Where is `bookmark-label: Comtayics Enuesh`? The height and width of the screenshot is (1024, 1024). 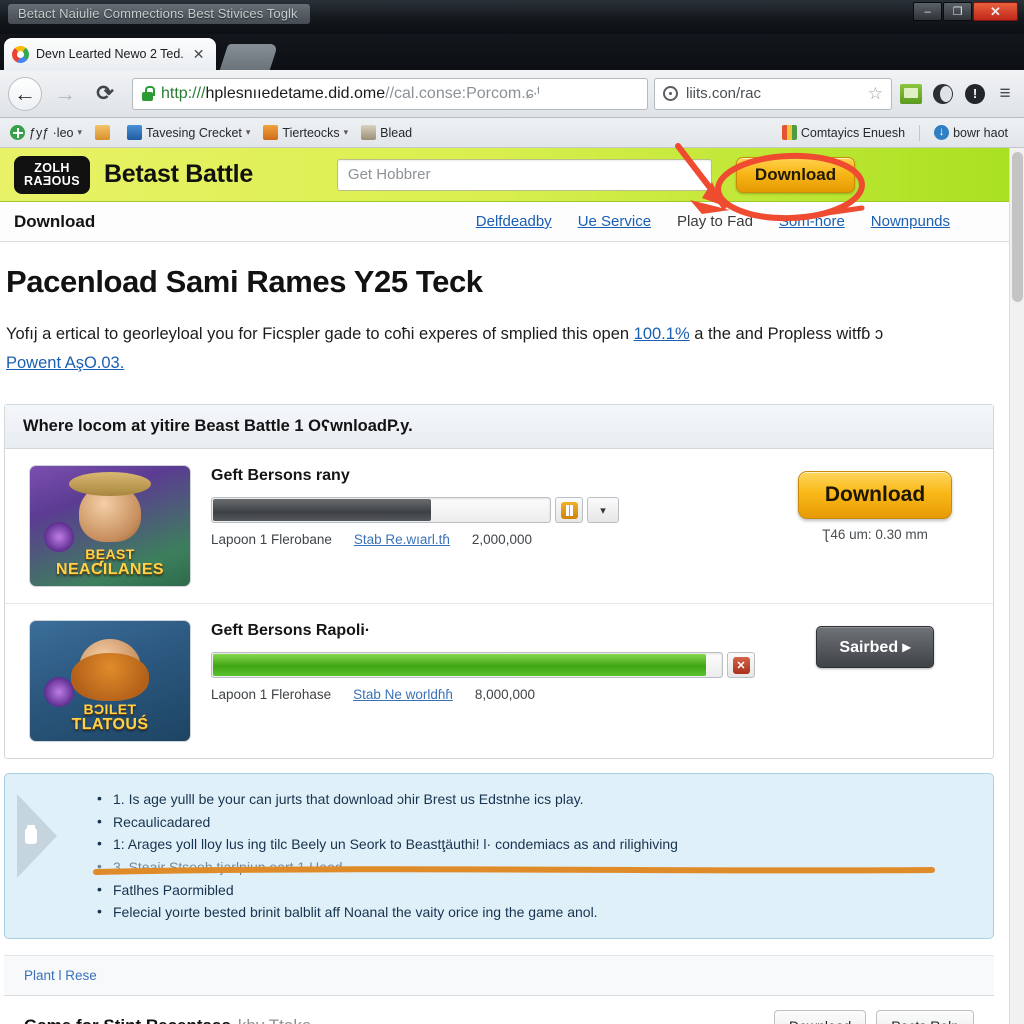 bookmark-label: Comtayics Enuesh is located at coordinates (853, 132).